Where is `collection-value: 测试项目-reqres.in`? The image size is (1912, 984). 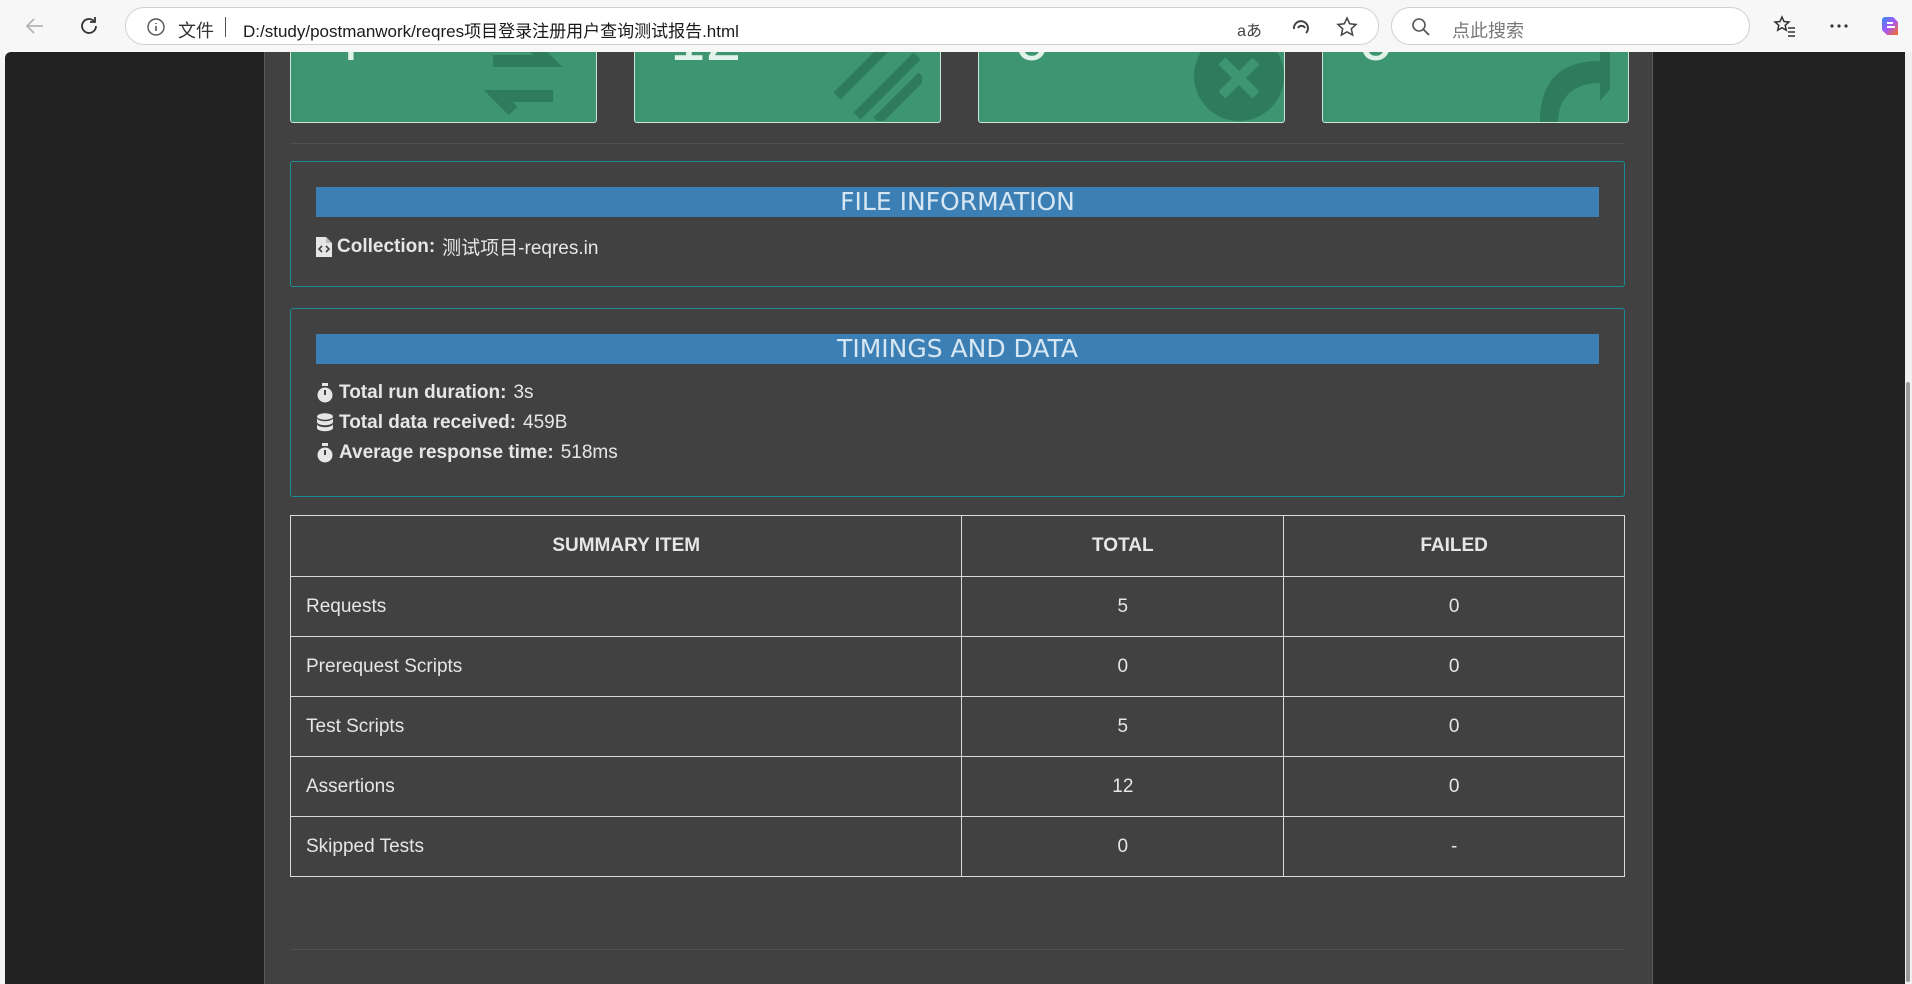 collection-value: 测试项目-reqres.in is located at coordinates (520, 248).